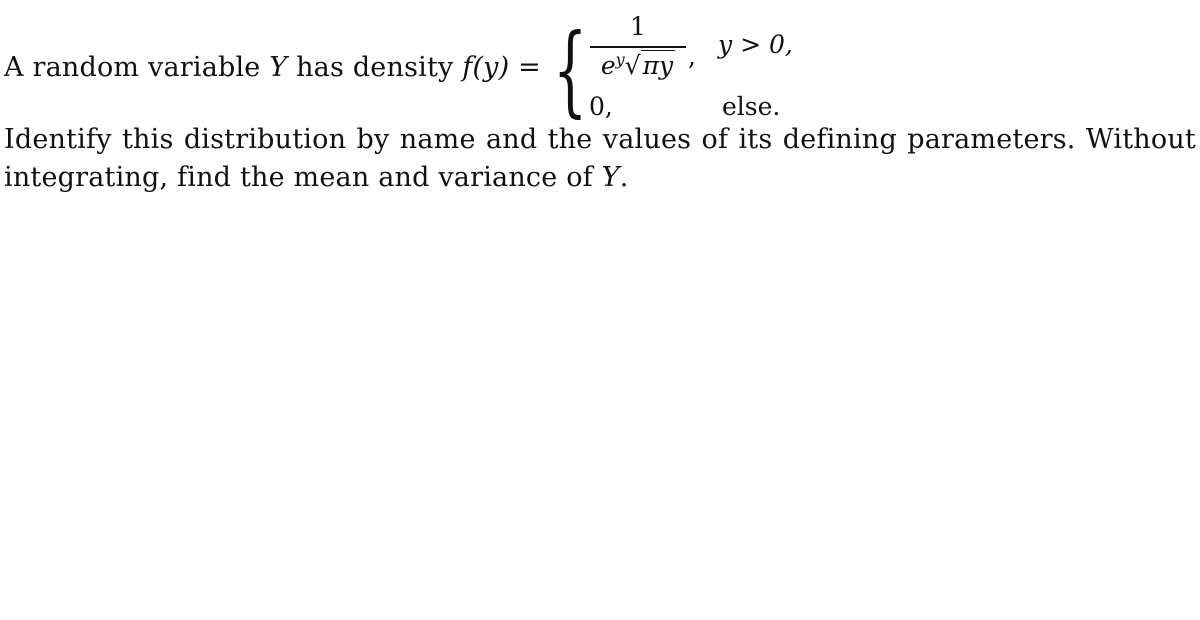 The height and width of the screenshot is (620, 1200). What do you see at coordinates (839, 139) in the screenshot?
I see `word: defining` at bounding box center [839, 139].